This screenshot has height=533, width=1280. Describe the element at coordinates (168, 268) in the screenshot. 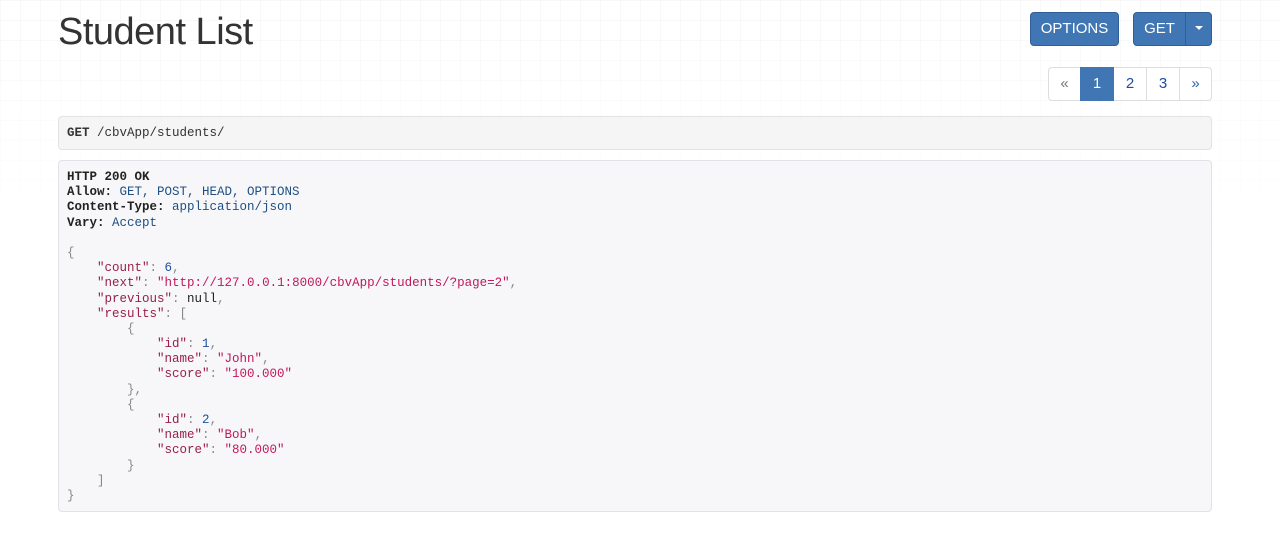

I see `json-value-count: 6` at that location.